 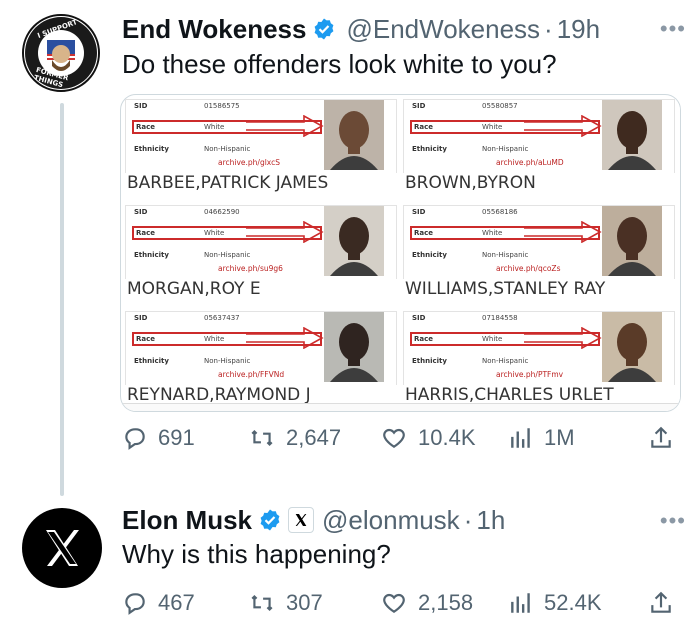 I want to click on like-button: 10.4K, so click(x=428, y=438).